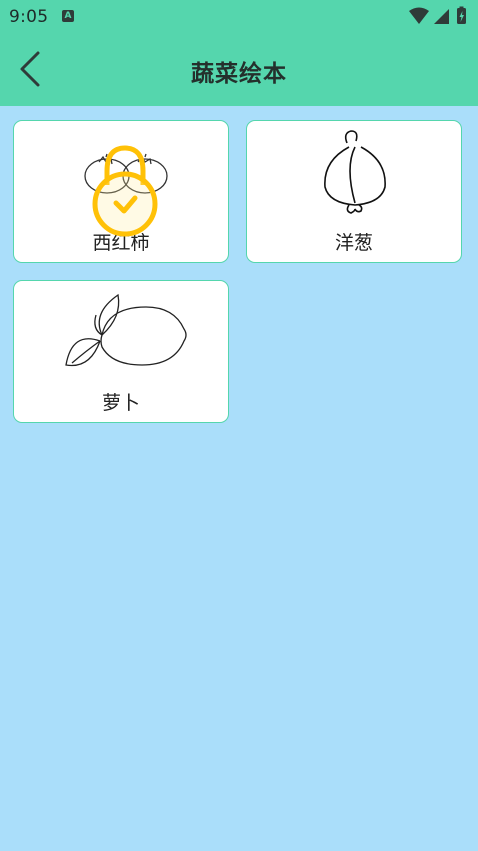 The image size is (478, 851). What do you see at coordinates (121, 243) in the screenshot?
I see `card-label: 西红柿` at bounding box center [121, 243].